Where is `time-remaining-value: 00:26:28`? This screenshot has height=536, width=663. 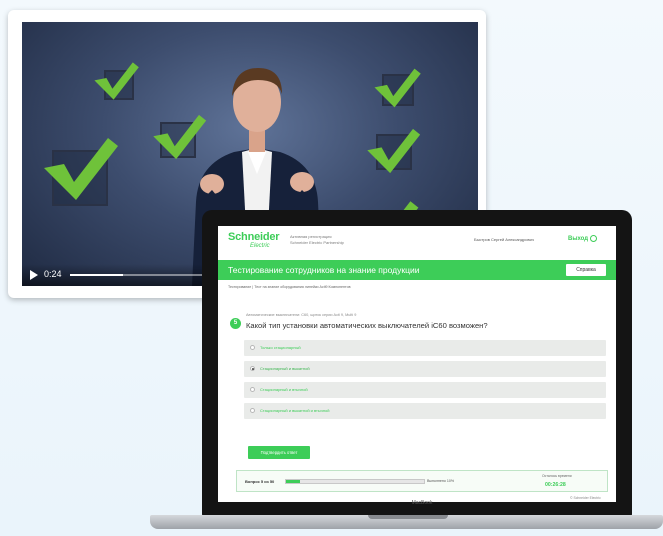 time-remaining-value: 00:26:28 is located at coordinates (555, 485).